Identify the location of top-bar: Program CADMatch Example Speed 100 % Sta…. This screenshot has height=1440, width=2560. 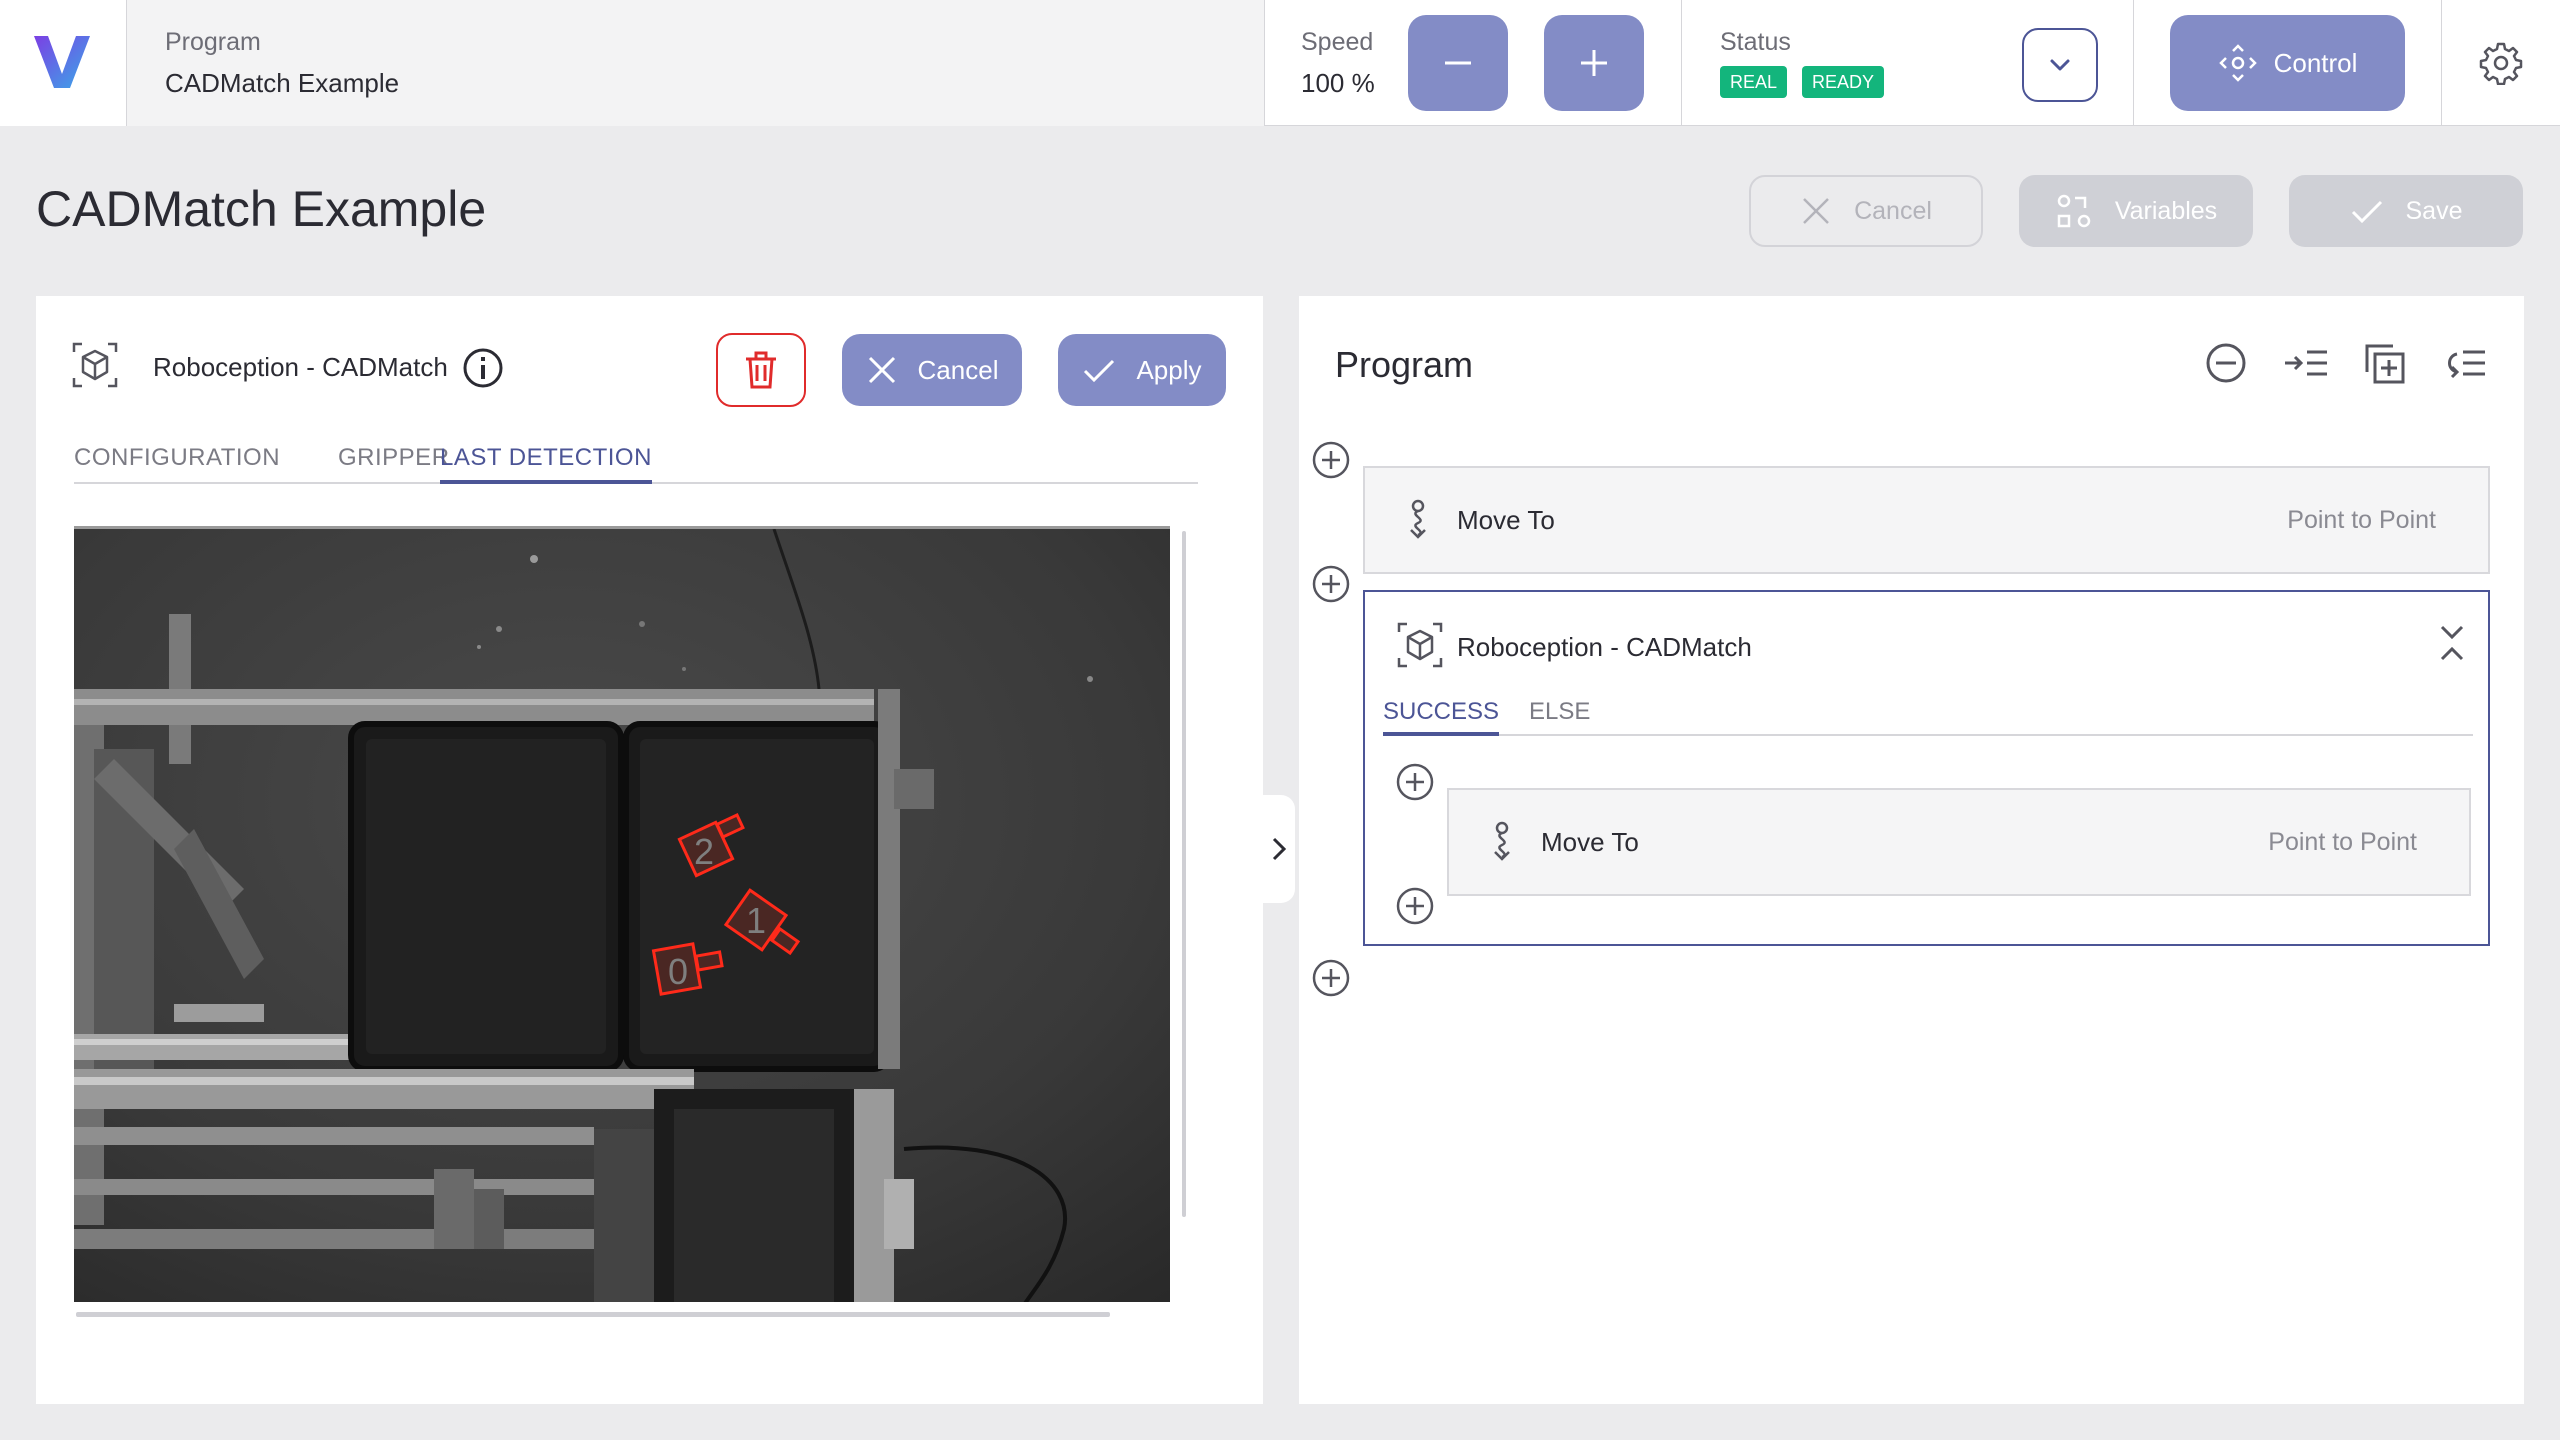
(1280, 63).